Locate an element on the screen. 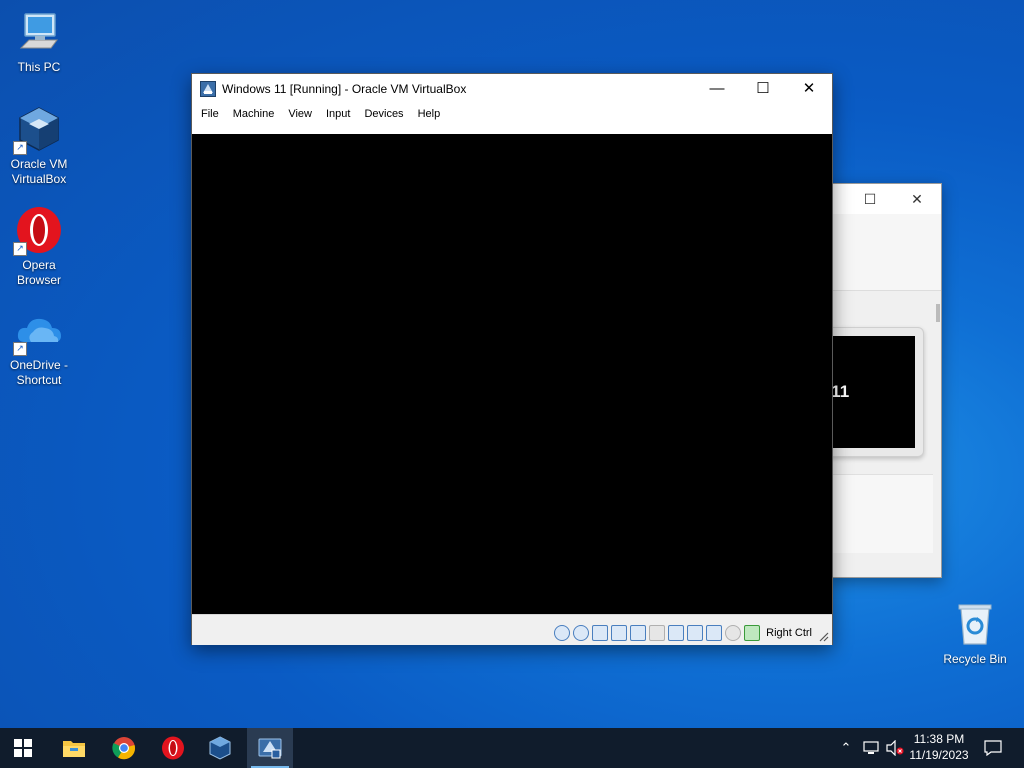  desktop-icon-label: Oracle VM VirtualBox is located at coordinates (39, 171).